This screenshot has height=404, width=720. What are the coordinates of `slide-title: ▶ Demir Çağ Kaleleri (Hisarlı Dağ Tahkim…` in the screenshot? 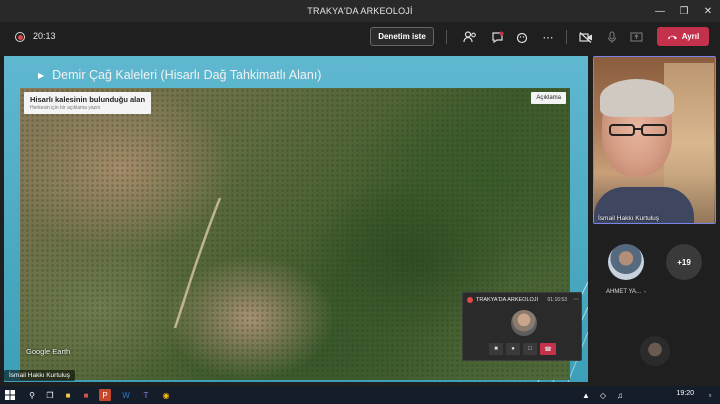 It's located at (179, 75).